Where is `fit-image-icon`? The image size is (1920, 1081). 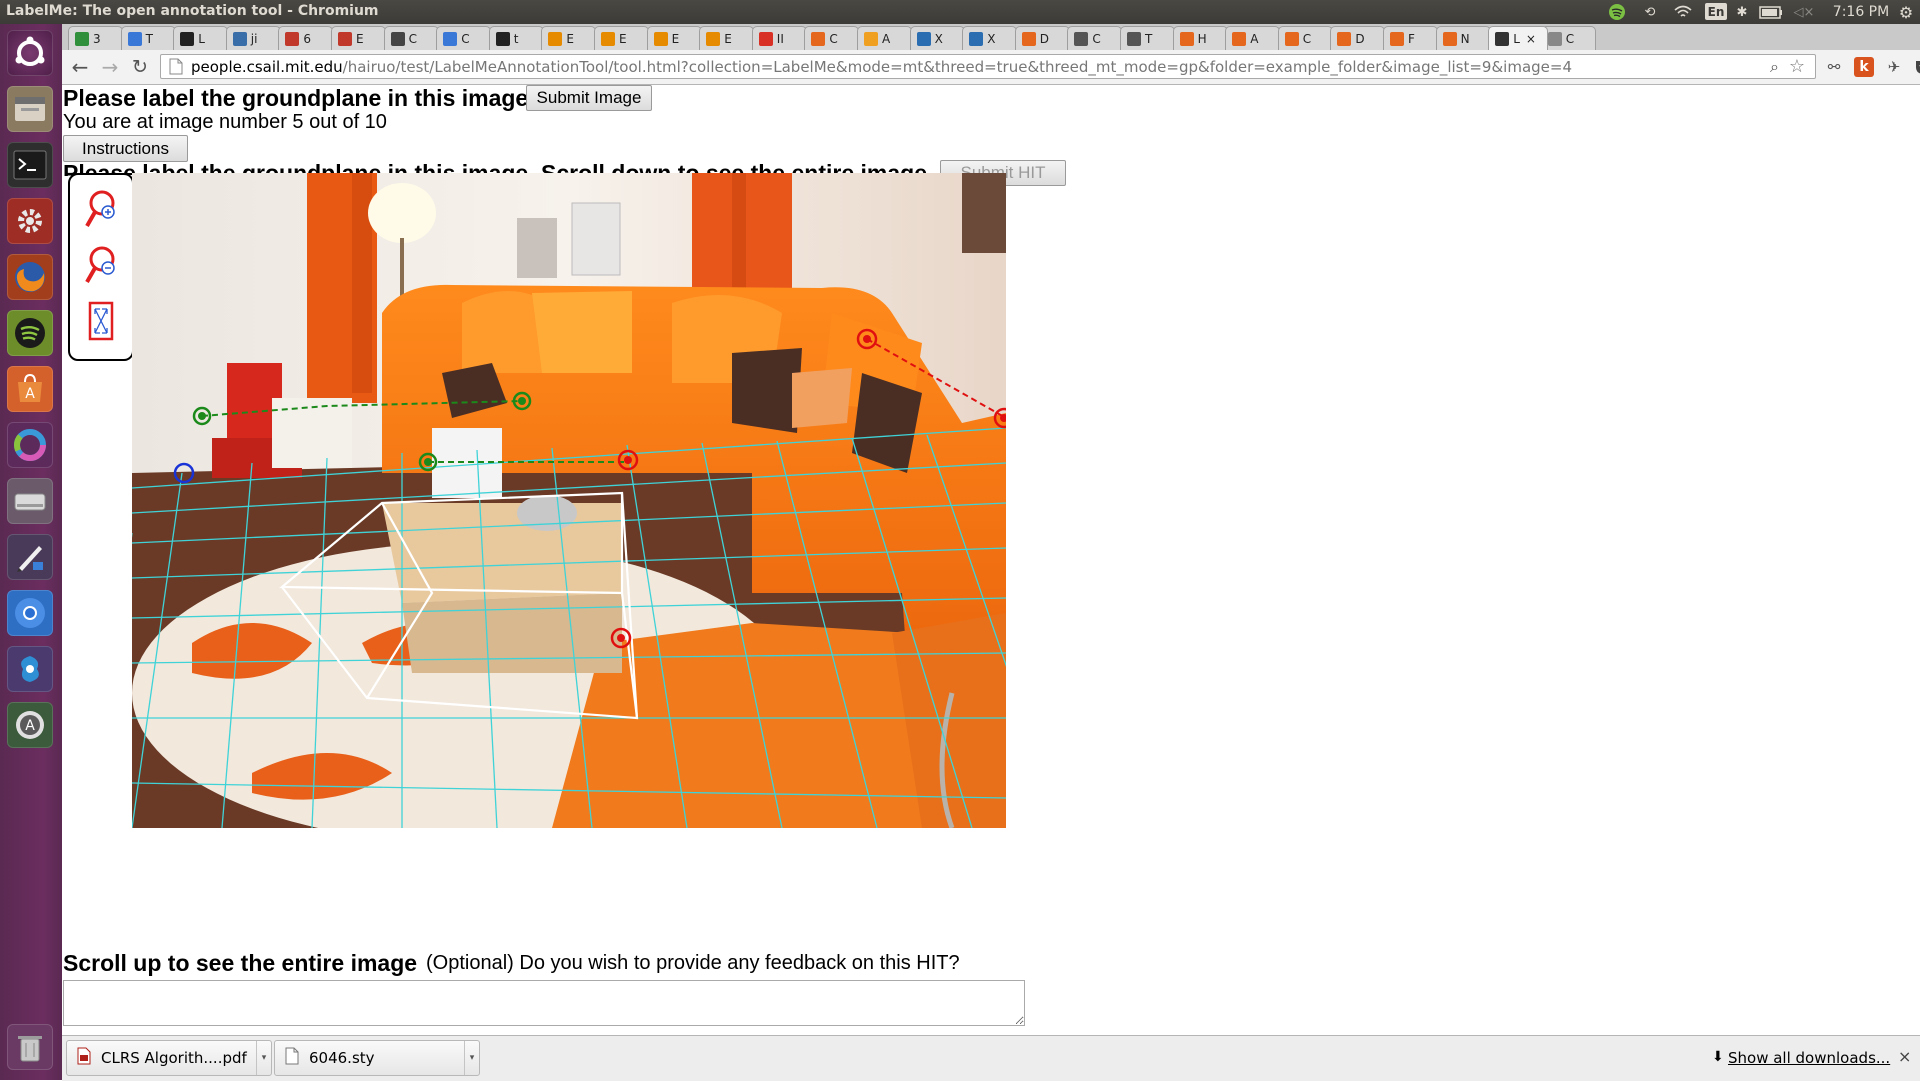 fit-image-icon is located at coordinates (101, 321).